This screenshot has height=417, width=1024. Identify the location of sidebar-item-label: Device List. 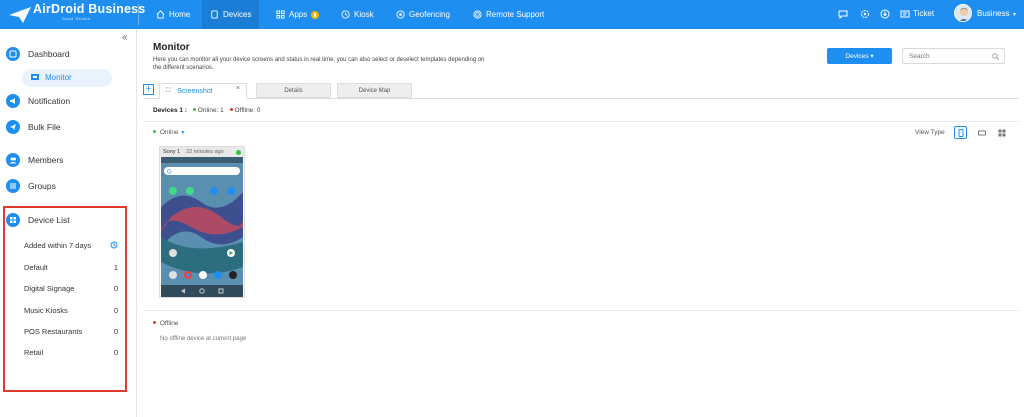
(49, 220).